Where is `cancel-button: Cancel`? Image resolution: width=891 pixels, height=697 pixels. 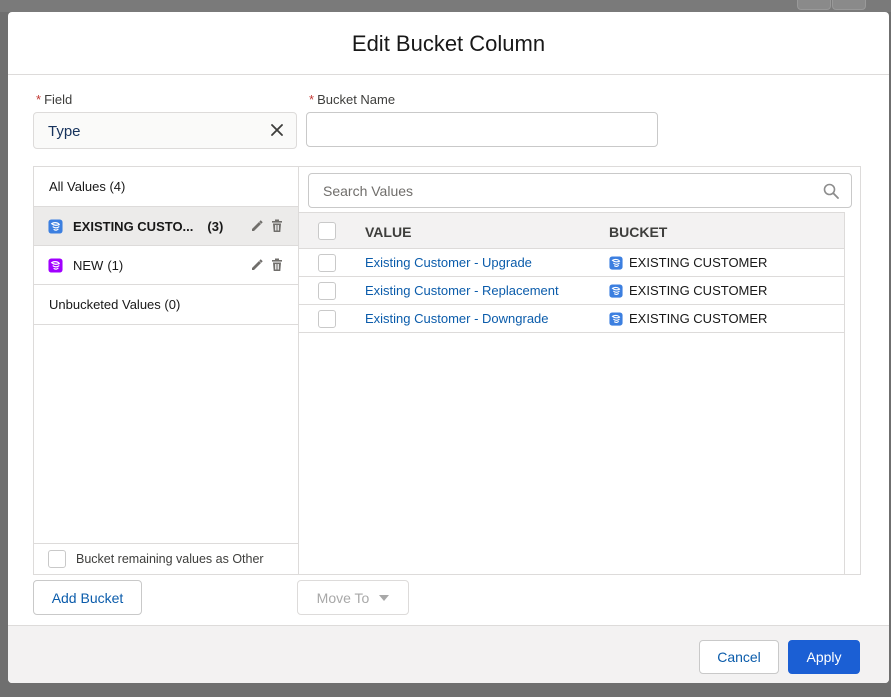
cancel-button: Cancel is located at coordinates (739, 657).